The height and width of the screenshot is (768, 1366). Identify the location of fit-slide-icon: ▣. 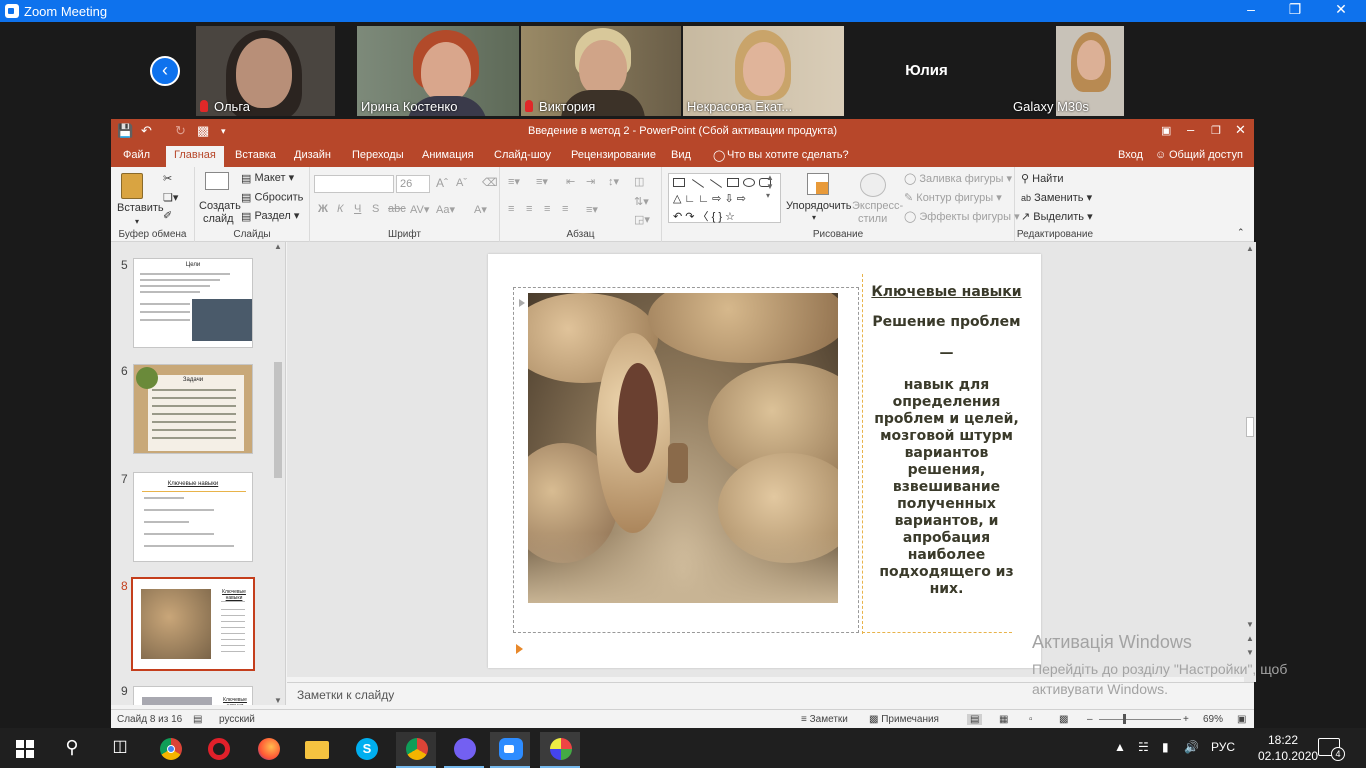
(1241, 719).